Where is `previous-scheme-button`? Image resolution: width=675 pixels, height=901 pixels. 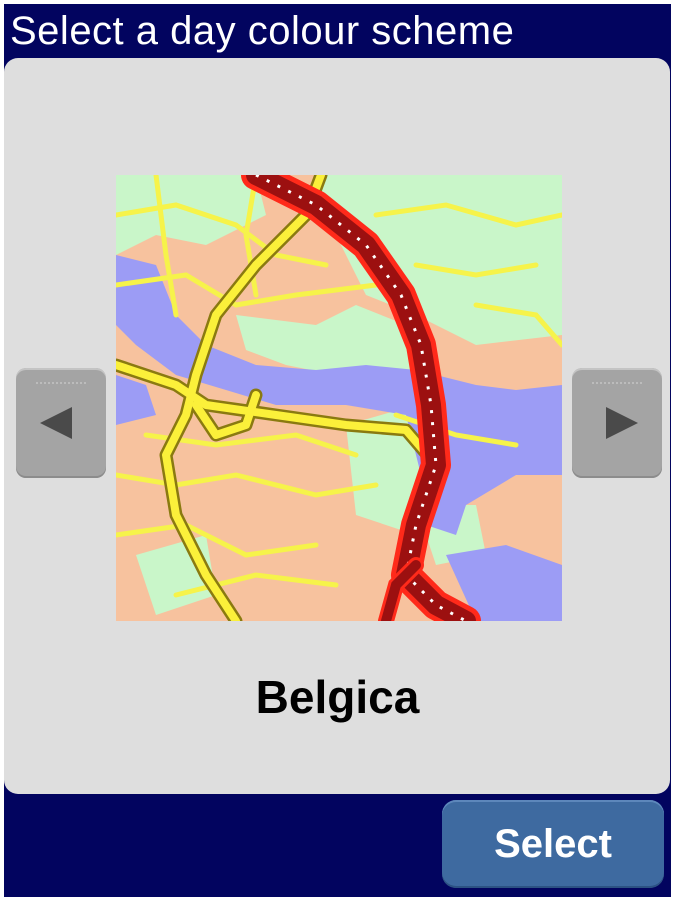 previous-scheme-button is located at coordinates (61, 423).